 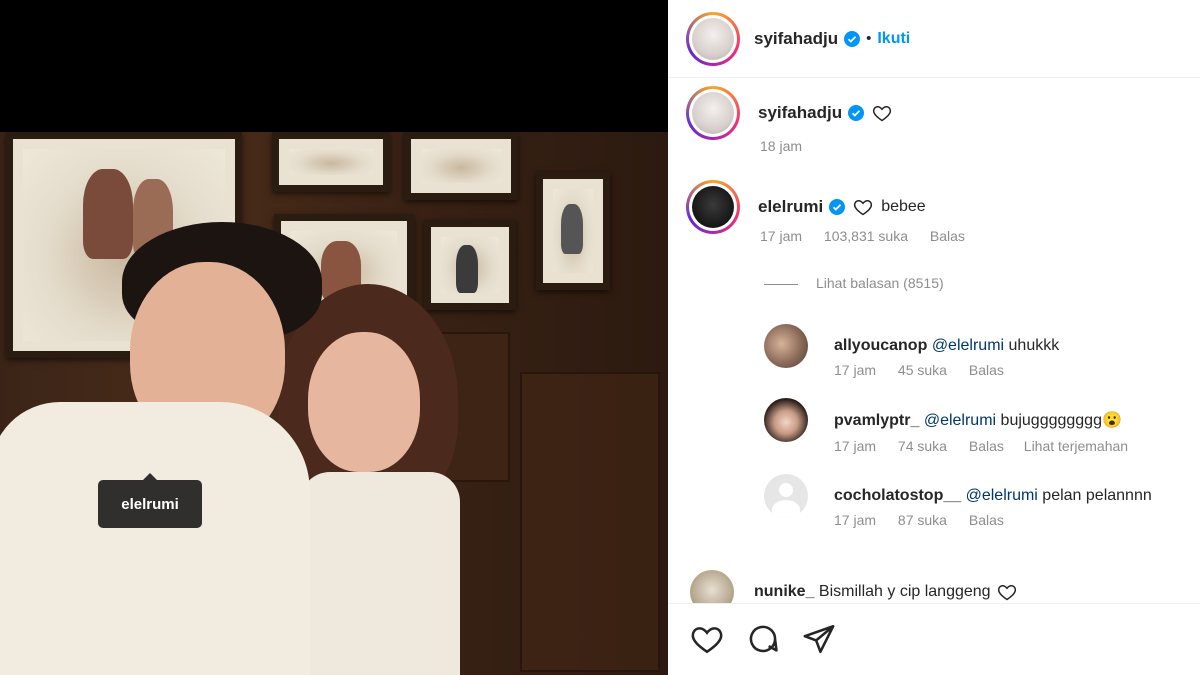 I want to click on comment-text: Bismillah y cip langgeng, so click(x=904, y=591).